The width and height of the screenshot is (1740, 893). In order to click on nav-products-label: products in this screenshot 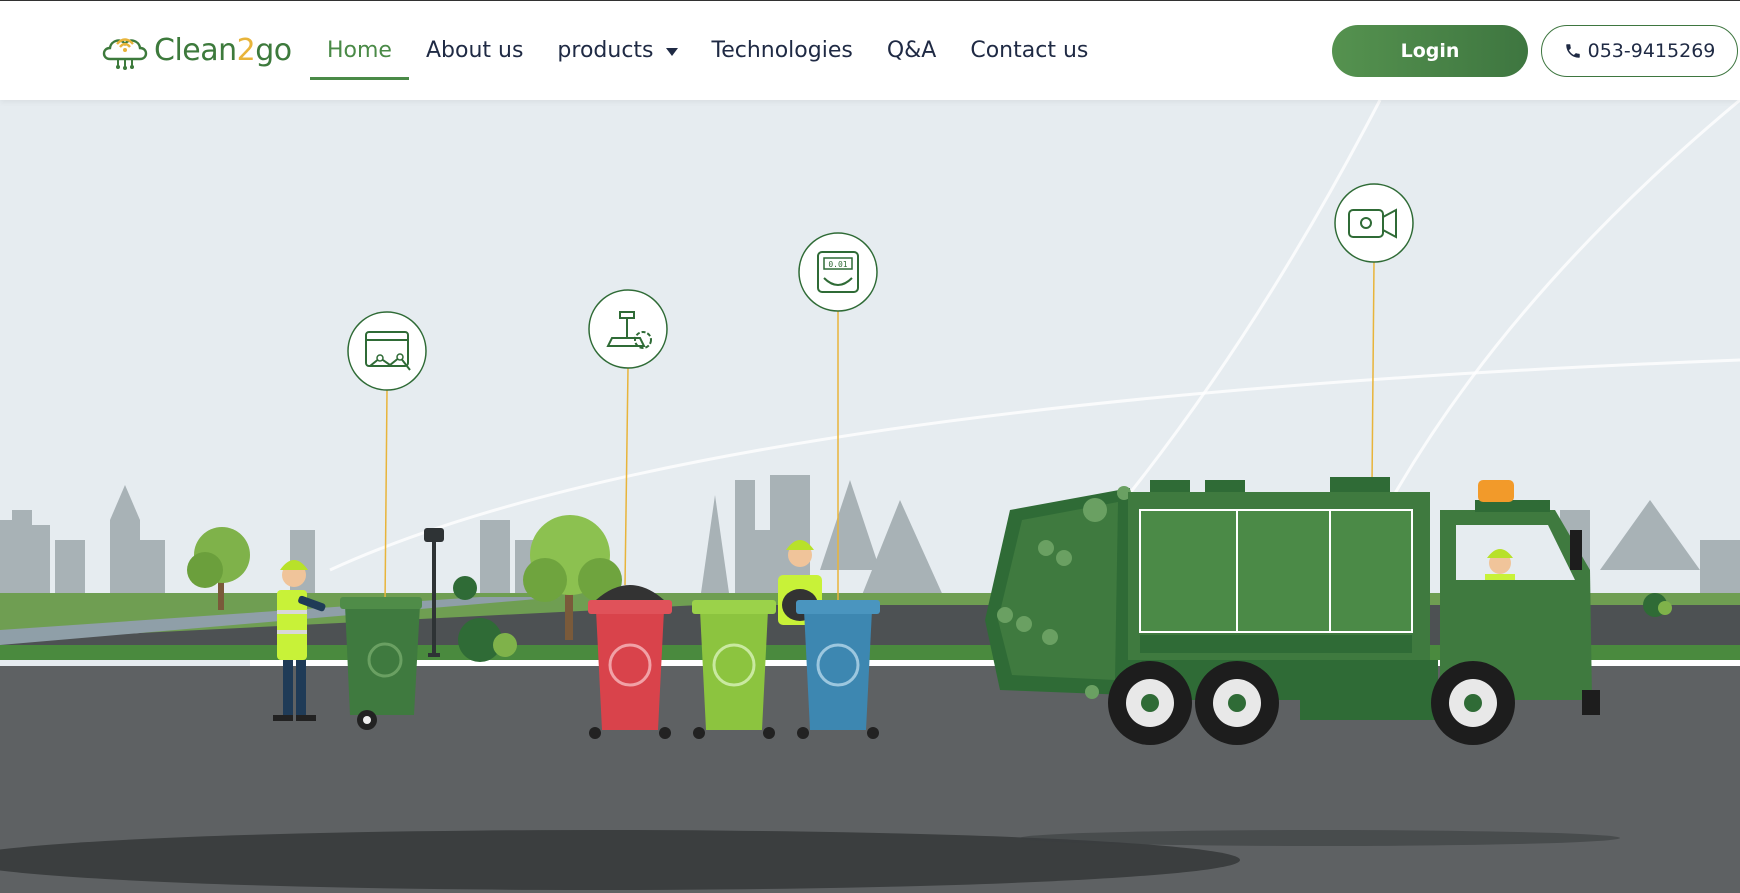, I will do `click(605, 50)`.